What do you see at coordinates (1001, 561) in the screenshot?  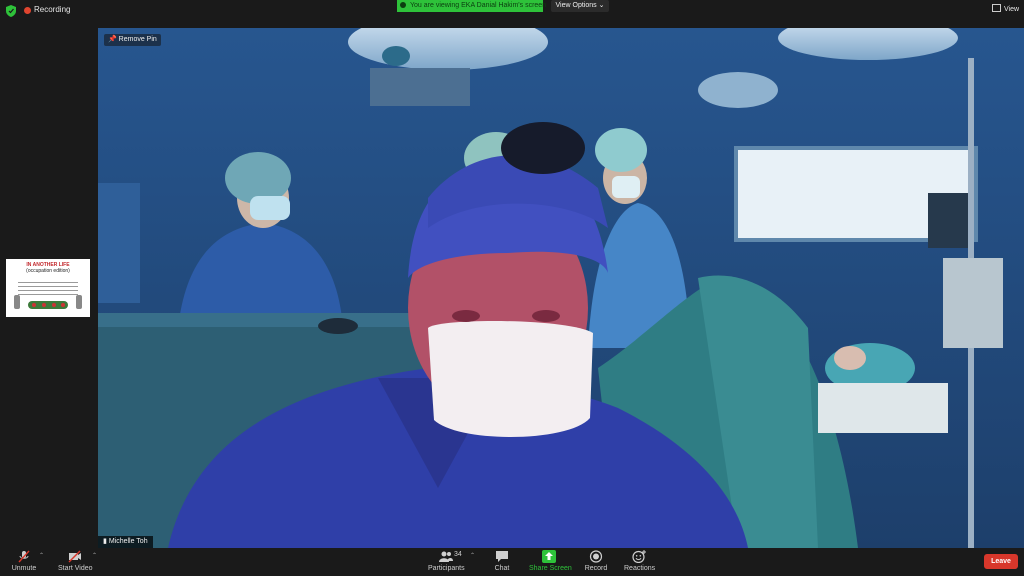 I see `leave-button: Leave` at bounding box center [1001, 561].